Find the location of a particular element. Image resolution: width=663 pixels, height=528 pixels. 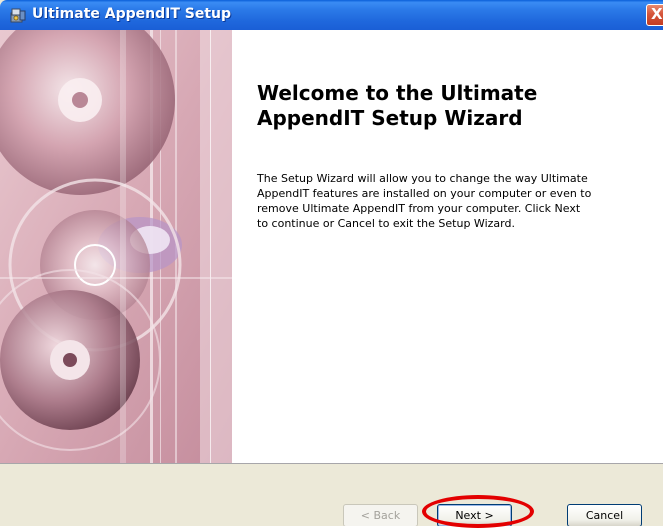

next-button: Next > is located at coordinates (474, 515).